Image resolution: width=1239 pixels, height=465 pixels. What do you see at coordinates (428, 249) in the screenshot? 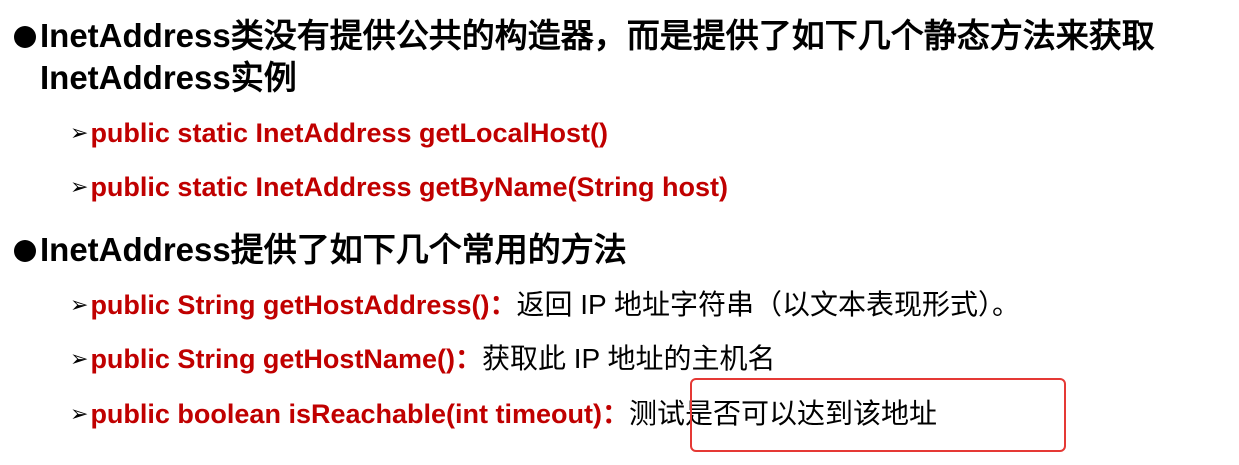
I see `bullet-text: 提供了如下几个常用的方法` at bounding box center [428, 249].